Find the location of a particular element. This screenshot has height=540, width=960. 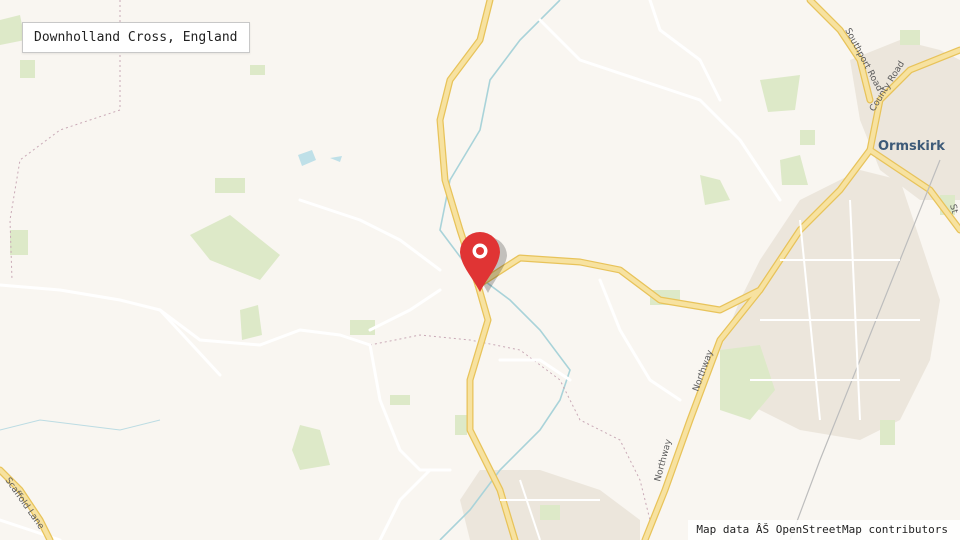

town-label-ormskirk: Ormskirk is located at coordinates (911, 146).